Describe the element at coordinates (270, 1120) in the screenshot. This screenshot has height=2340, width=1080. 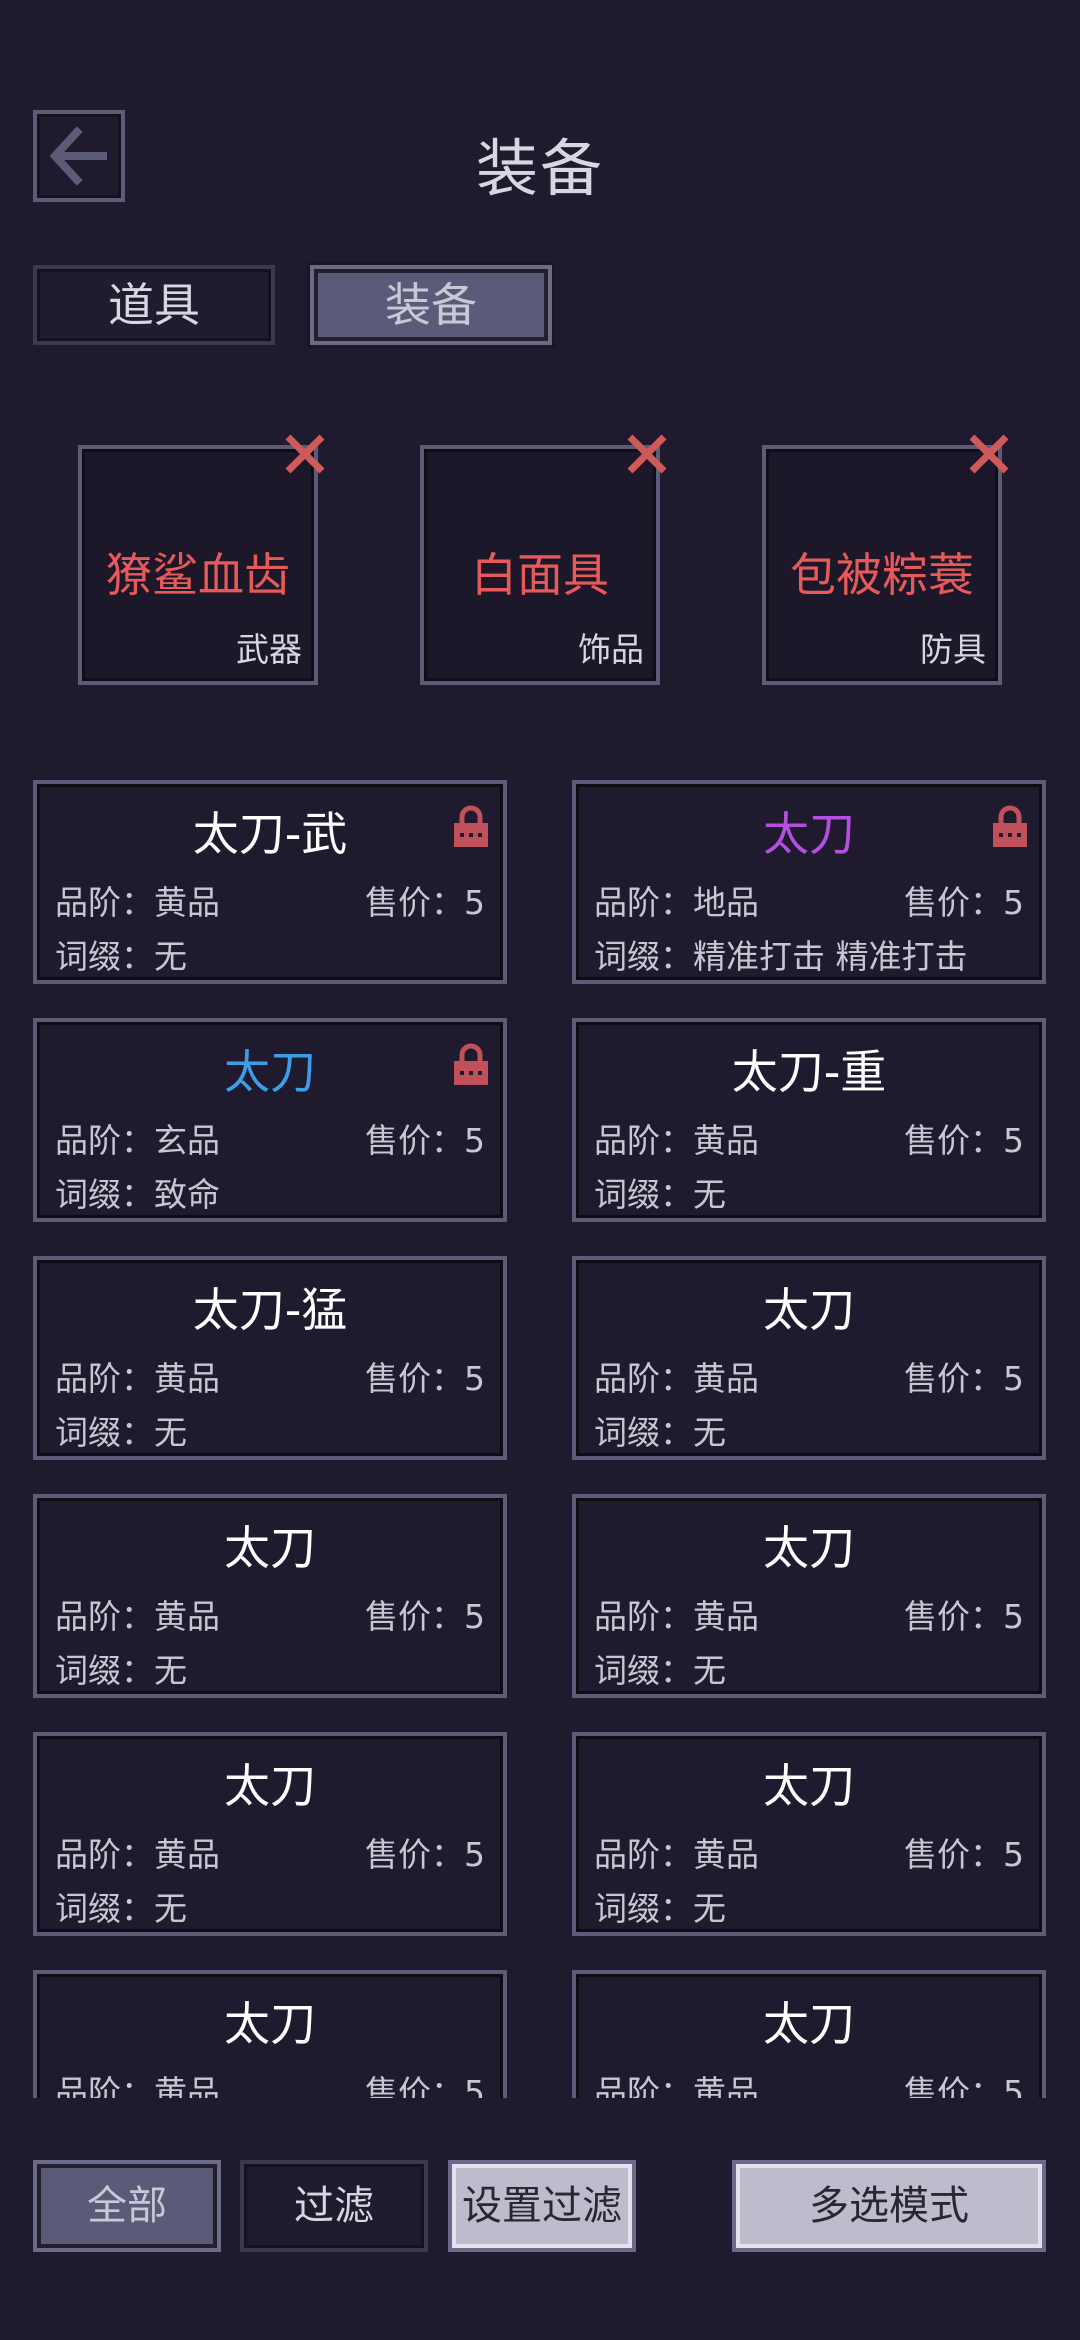
I see `item-card: 太刀 品阶：玄品 售价：5 词缀：致命` at that location.